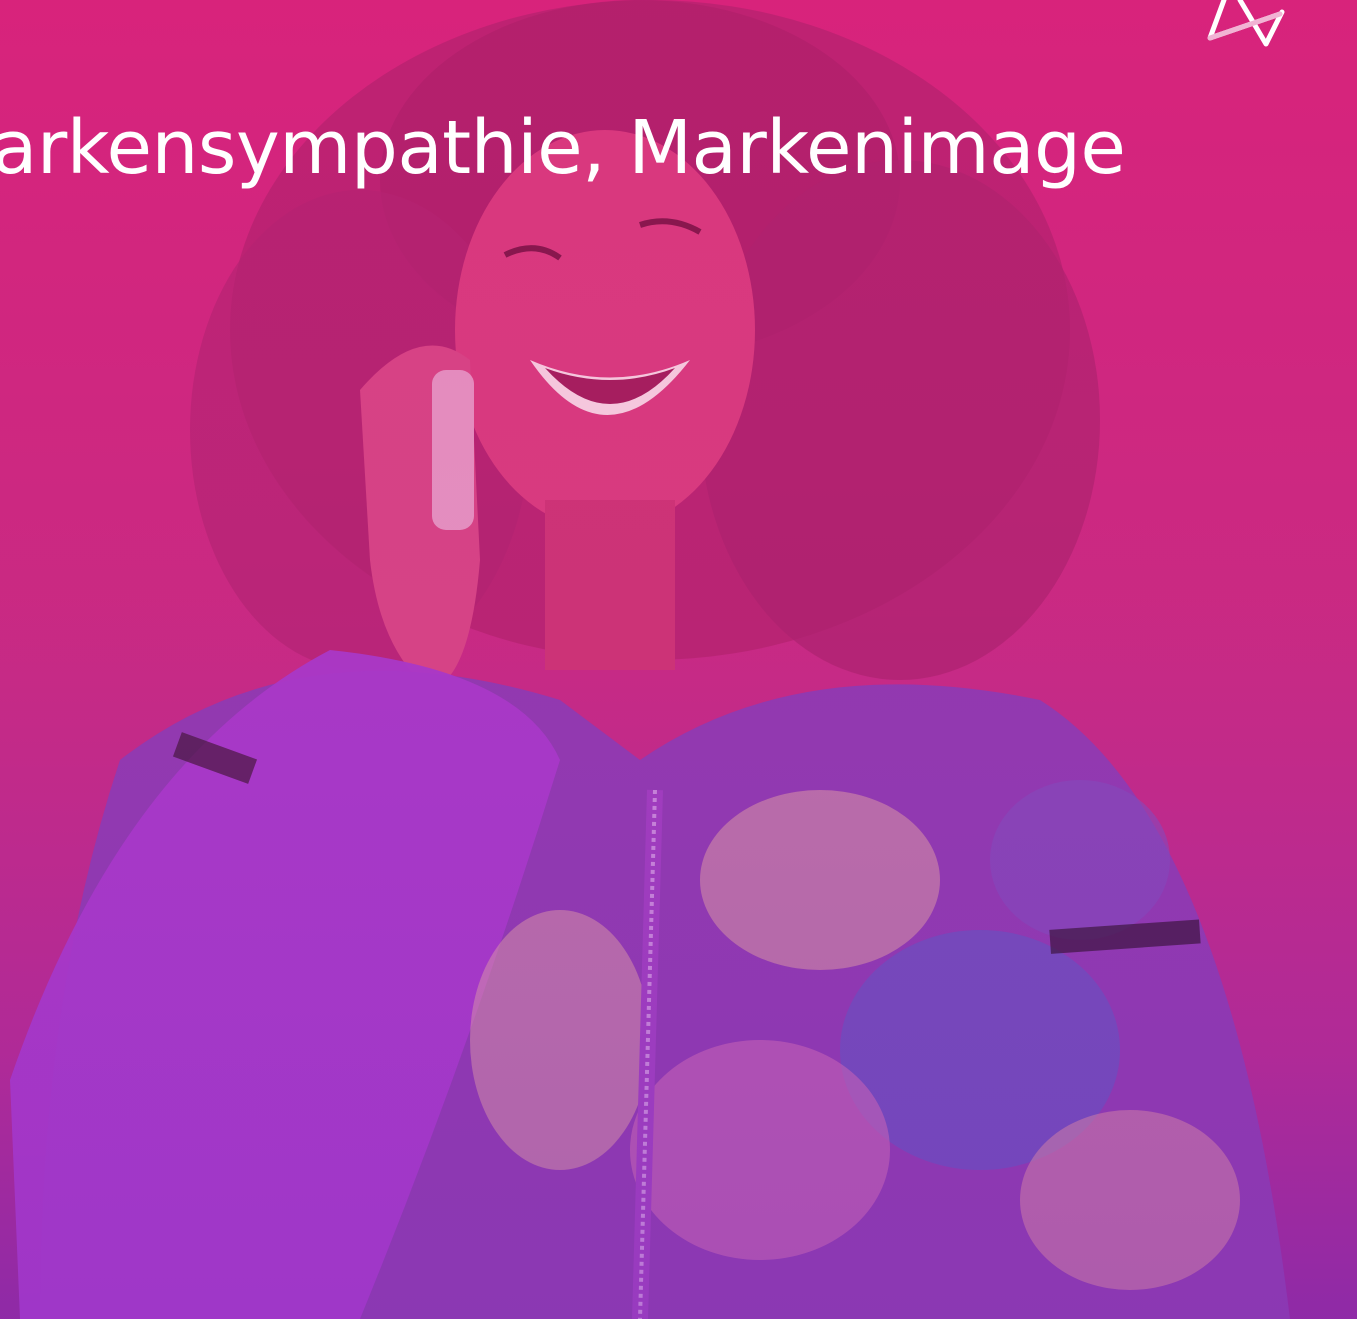 This screenshot has height=1319, width=1357. I want to click on hero-headline: arkensympathie, Markenimage, so click(563, 148).